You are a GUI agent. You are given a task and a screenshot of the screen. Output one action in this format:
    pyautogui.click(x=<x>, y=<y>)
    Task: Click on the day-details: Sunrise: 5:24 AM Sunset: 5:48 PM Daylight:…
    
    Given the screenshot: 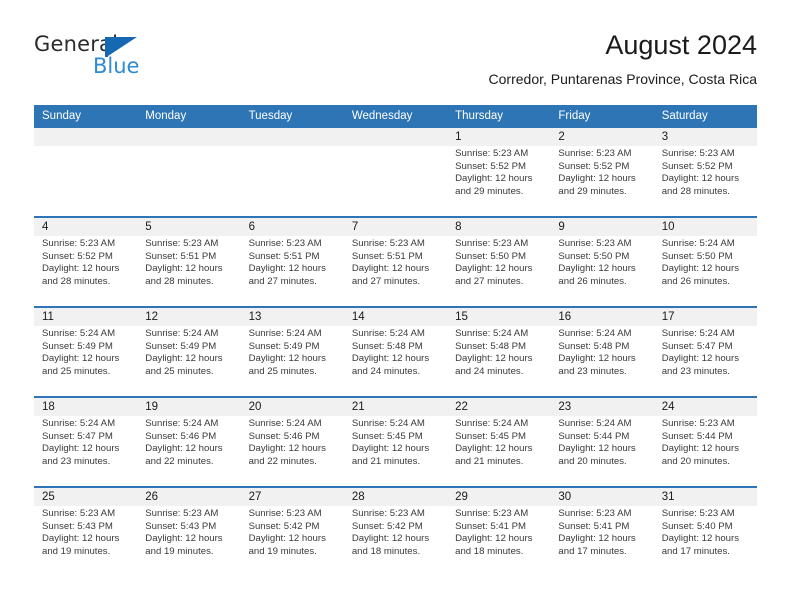 What is the action you would take?
    pyautogui.click(x=395, y=352)
    